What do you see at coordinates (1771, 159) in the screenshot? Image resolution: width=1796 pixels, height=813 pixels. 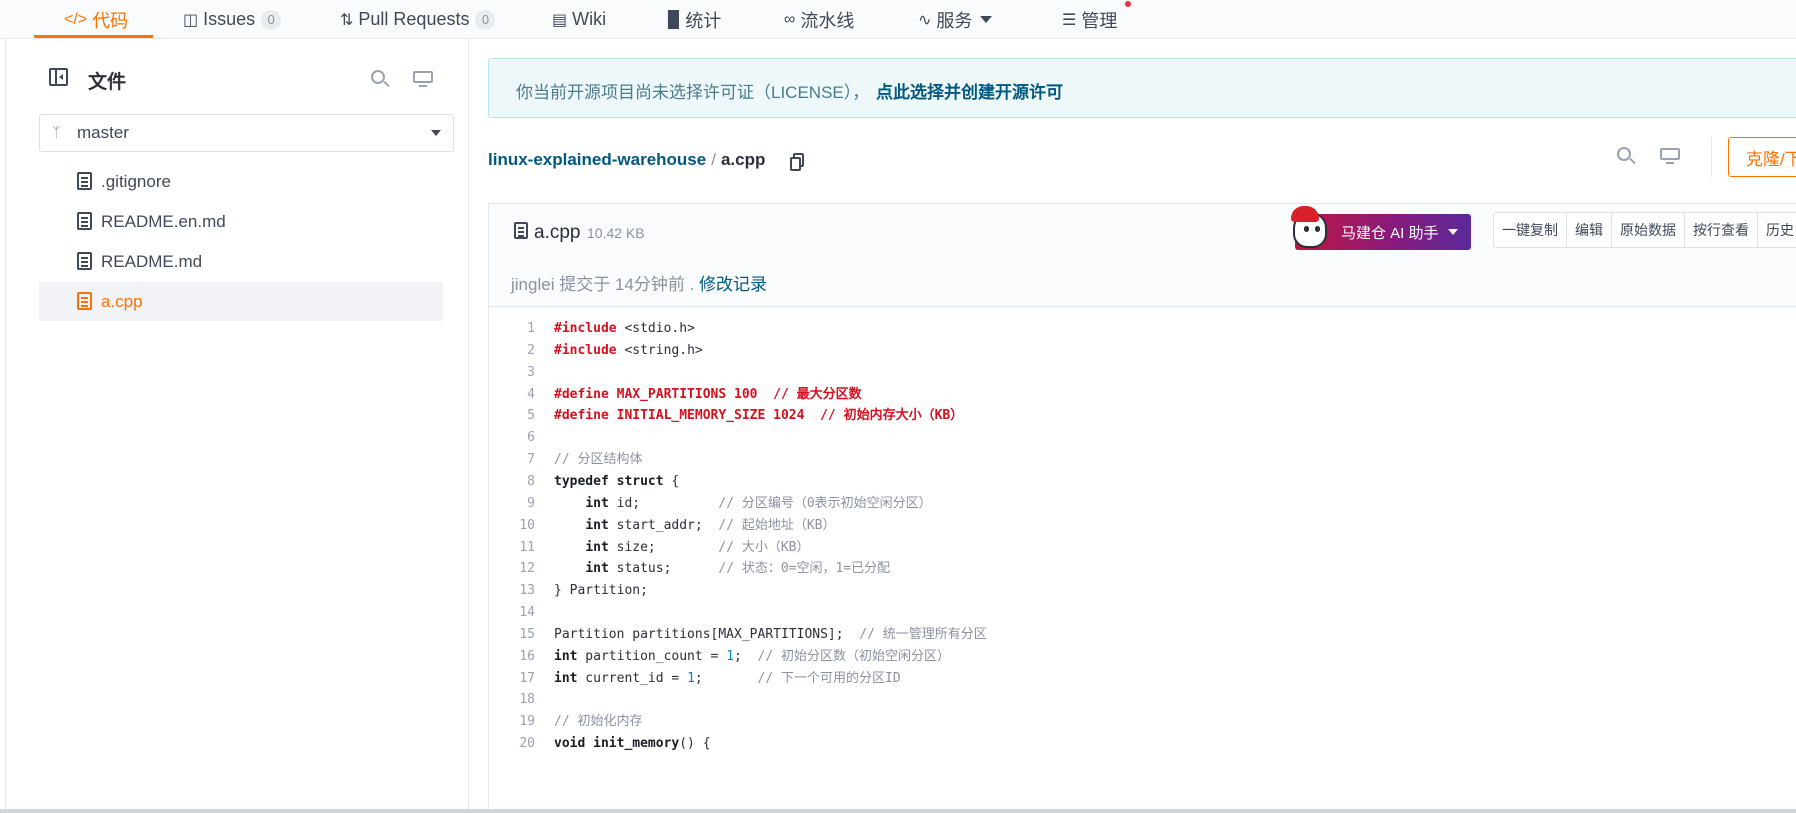 I see `clone-download-label: 克隆/下载` at bounding box center [1771, 159].